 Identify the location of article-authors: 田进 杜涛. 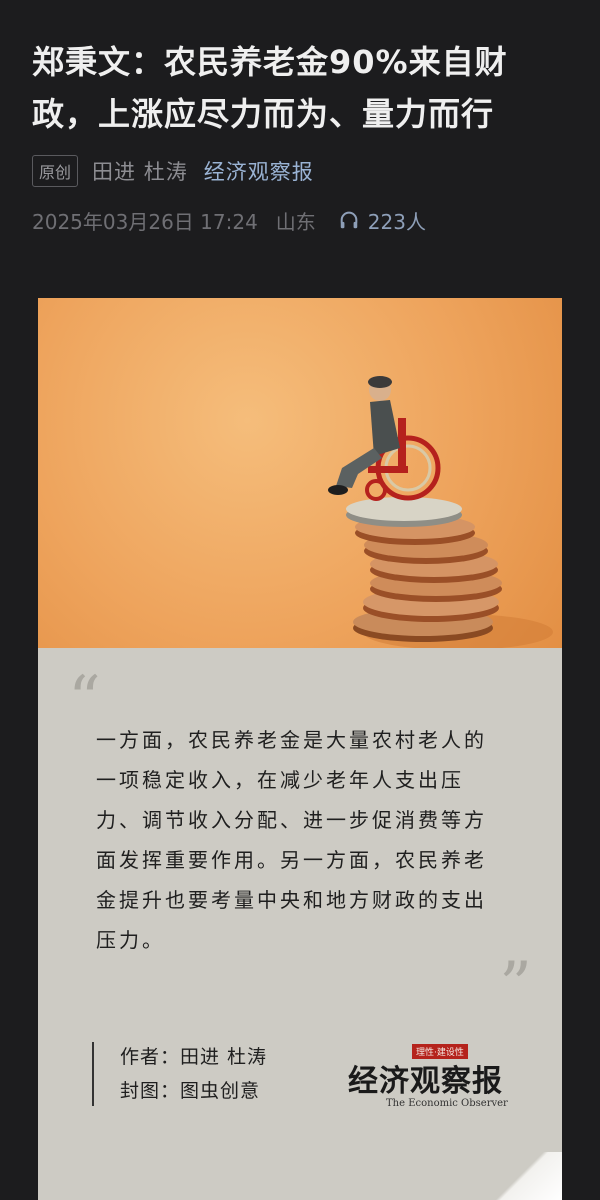
(140, 172).